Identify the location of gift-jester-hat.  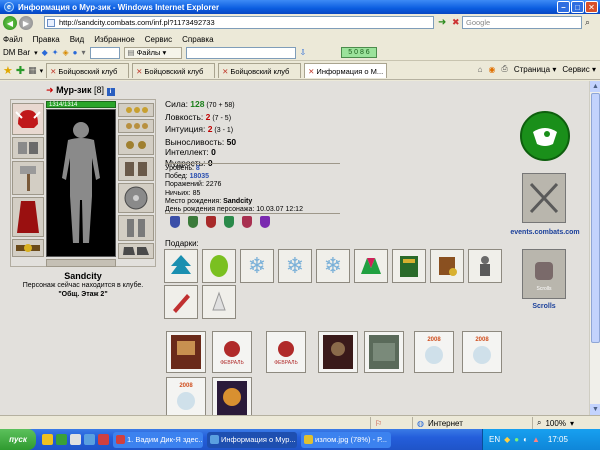
(371, 266).